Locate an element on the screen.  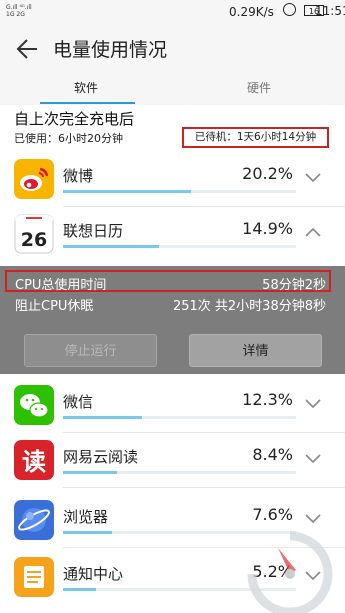
app-percent: 8.4% is located at coordinates (272, 454).